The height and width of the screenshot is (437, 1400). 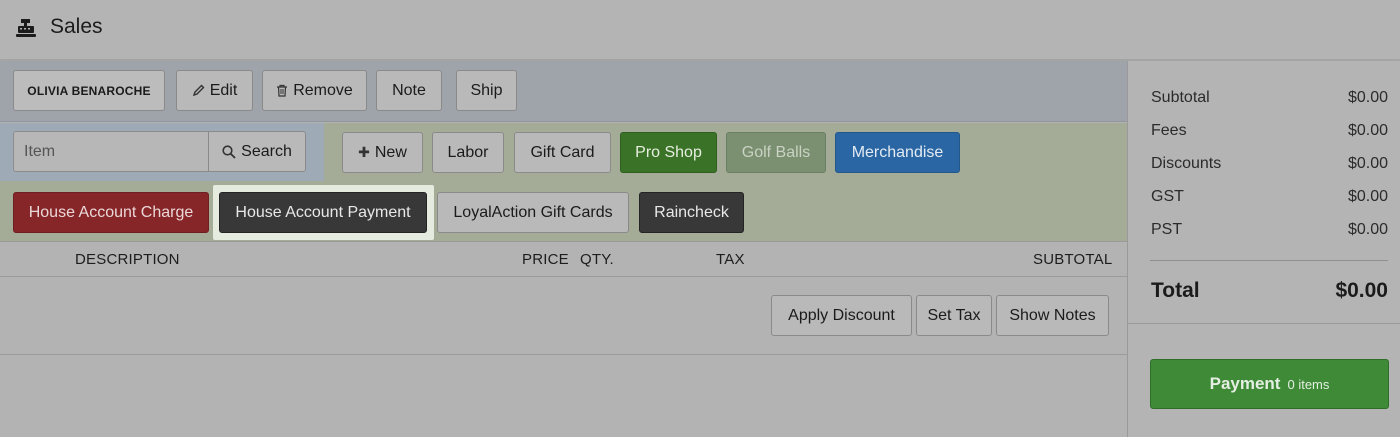 I want to click on merchandise-label: Merchandise, so click(x=897, y=152).